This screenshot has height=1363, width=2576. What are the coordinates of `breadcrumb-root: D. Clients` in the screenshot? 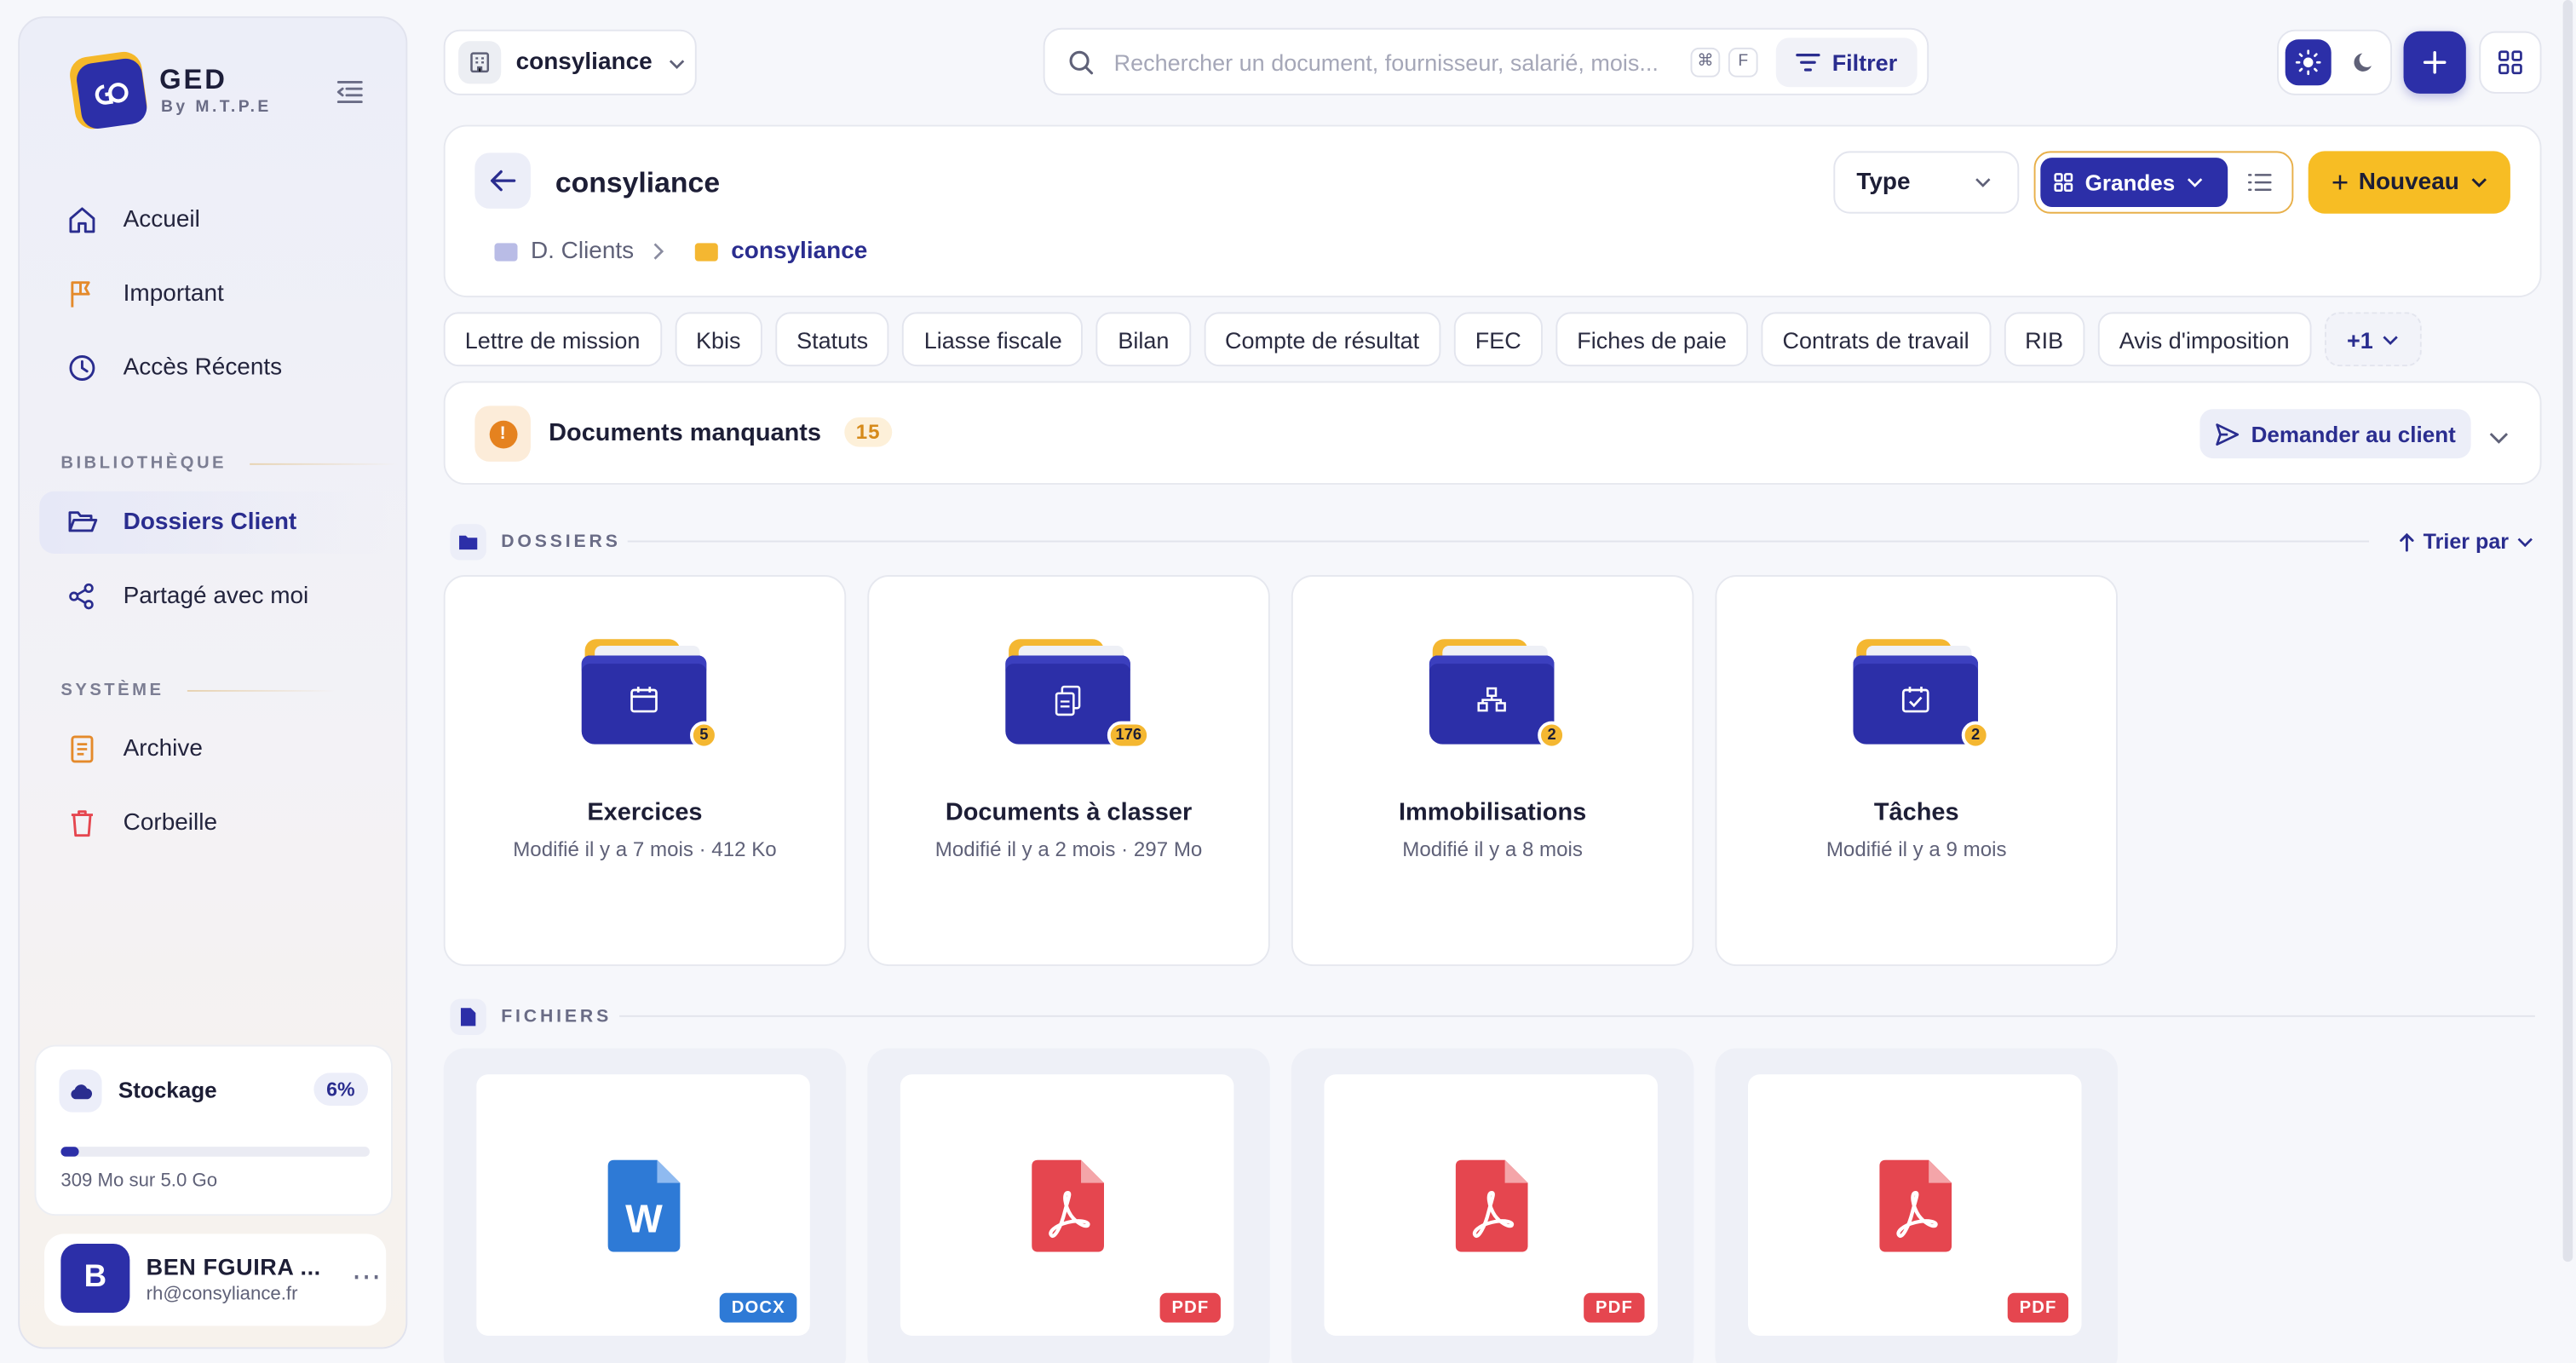 It's located at (564, 252).